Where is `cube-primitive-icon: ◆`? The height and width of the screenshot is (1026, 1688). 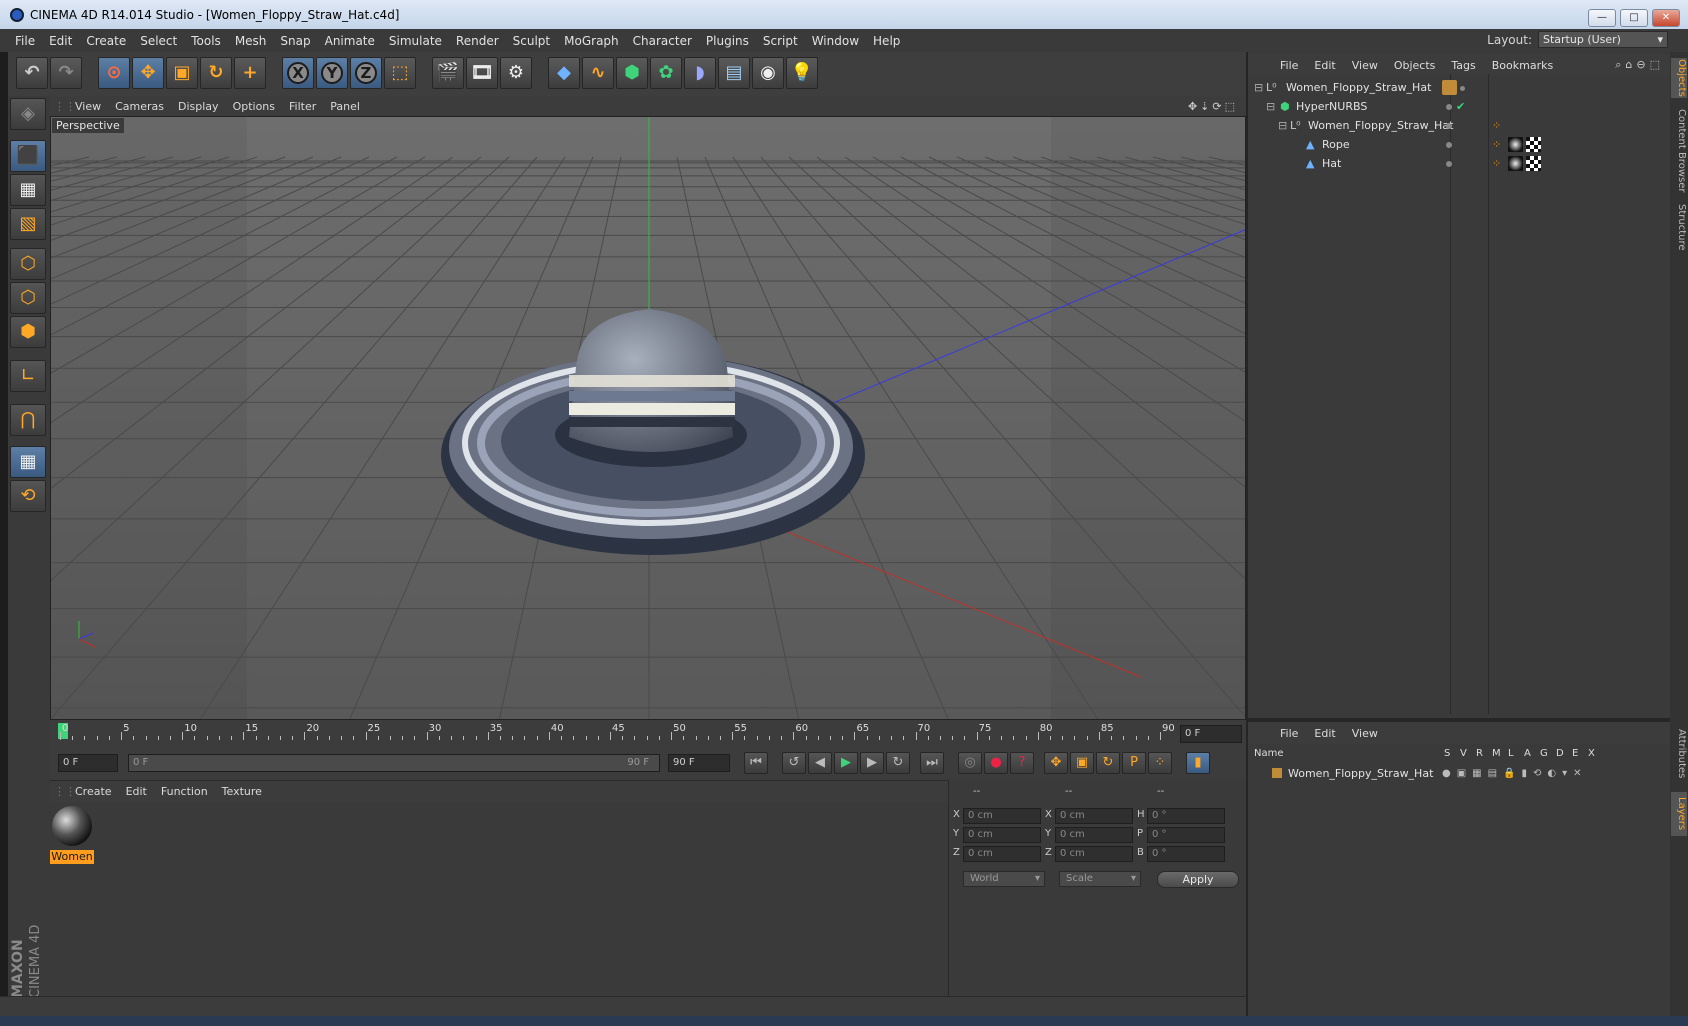
cube-primitive-icon: ◆ is located at coordinates (564, 73).